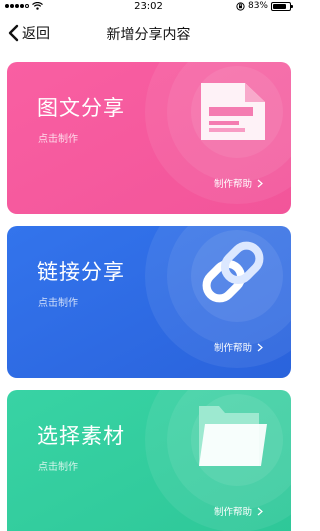  Describe the element at coordinates (81, 436) in the screenshot. I see `card-title: 选择素材` at that location.